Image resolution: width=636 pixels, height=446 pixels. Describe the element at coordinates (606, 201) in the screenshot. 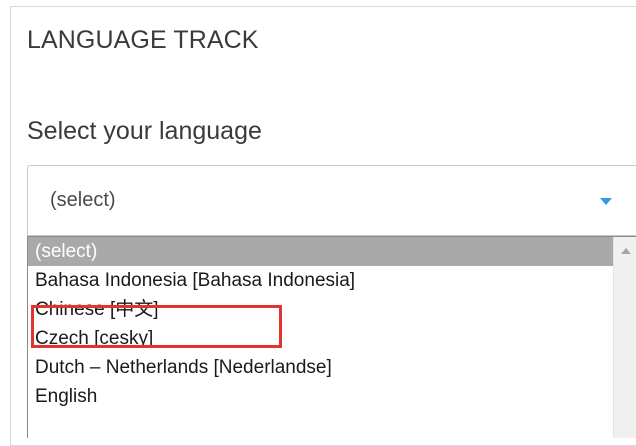

I see `chevron-down-icon` at that location.